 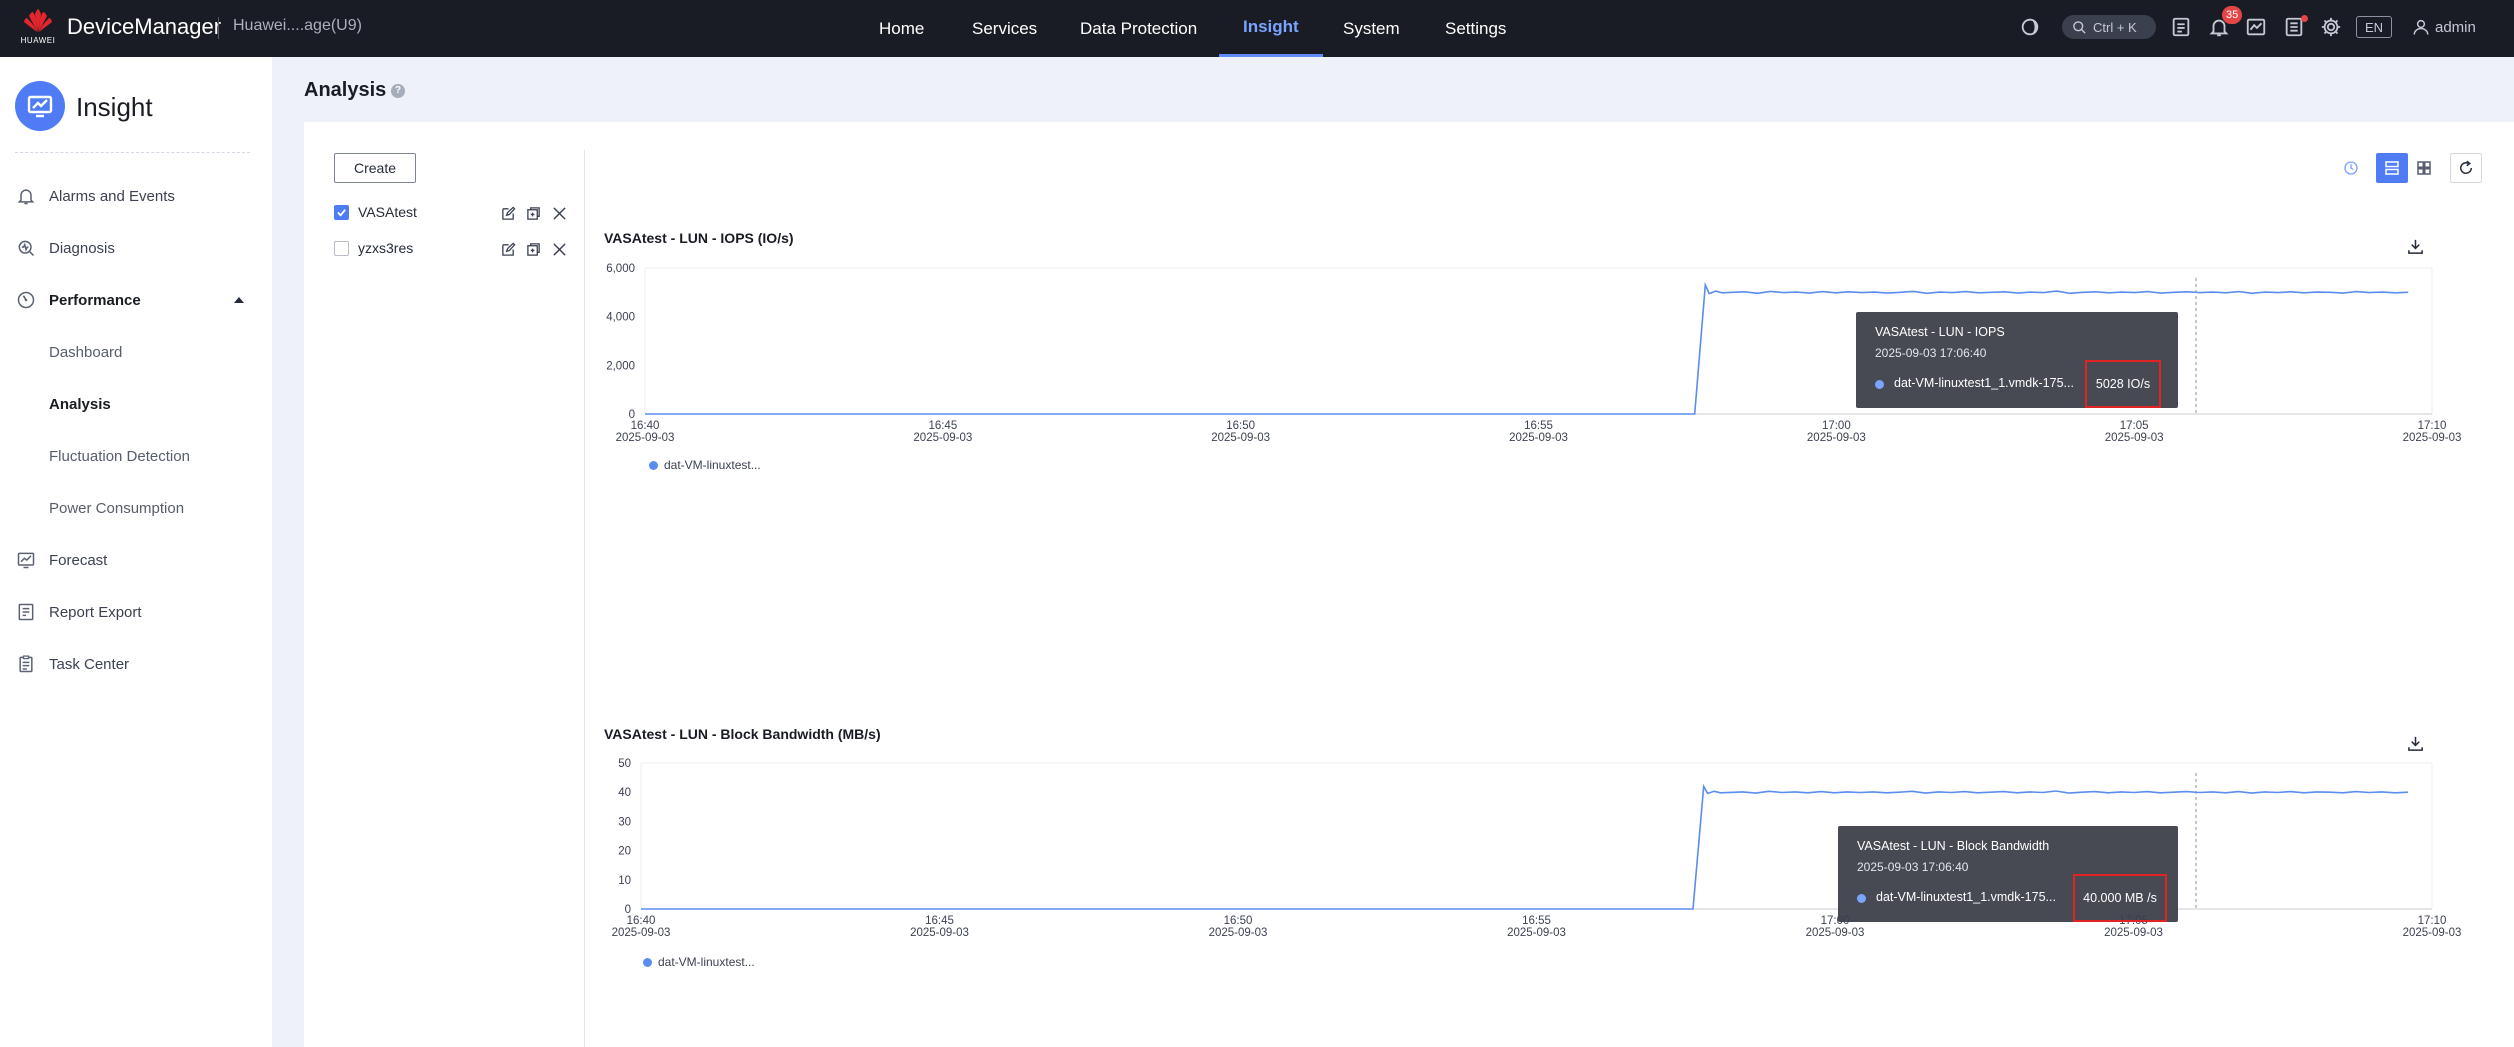 I want to click on refresh-icon, so click(x=2466, y=168).